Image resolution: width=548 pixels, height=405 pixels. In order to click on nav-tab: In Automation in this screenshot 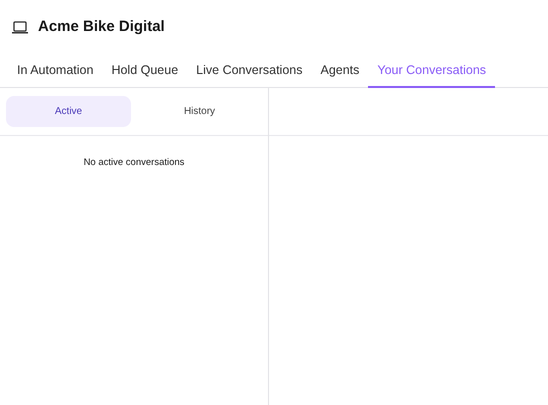, I will do `click(55, 71)`.